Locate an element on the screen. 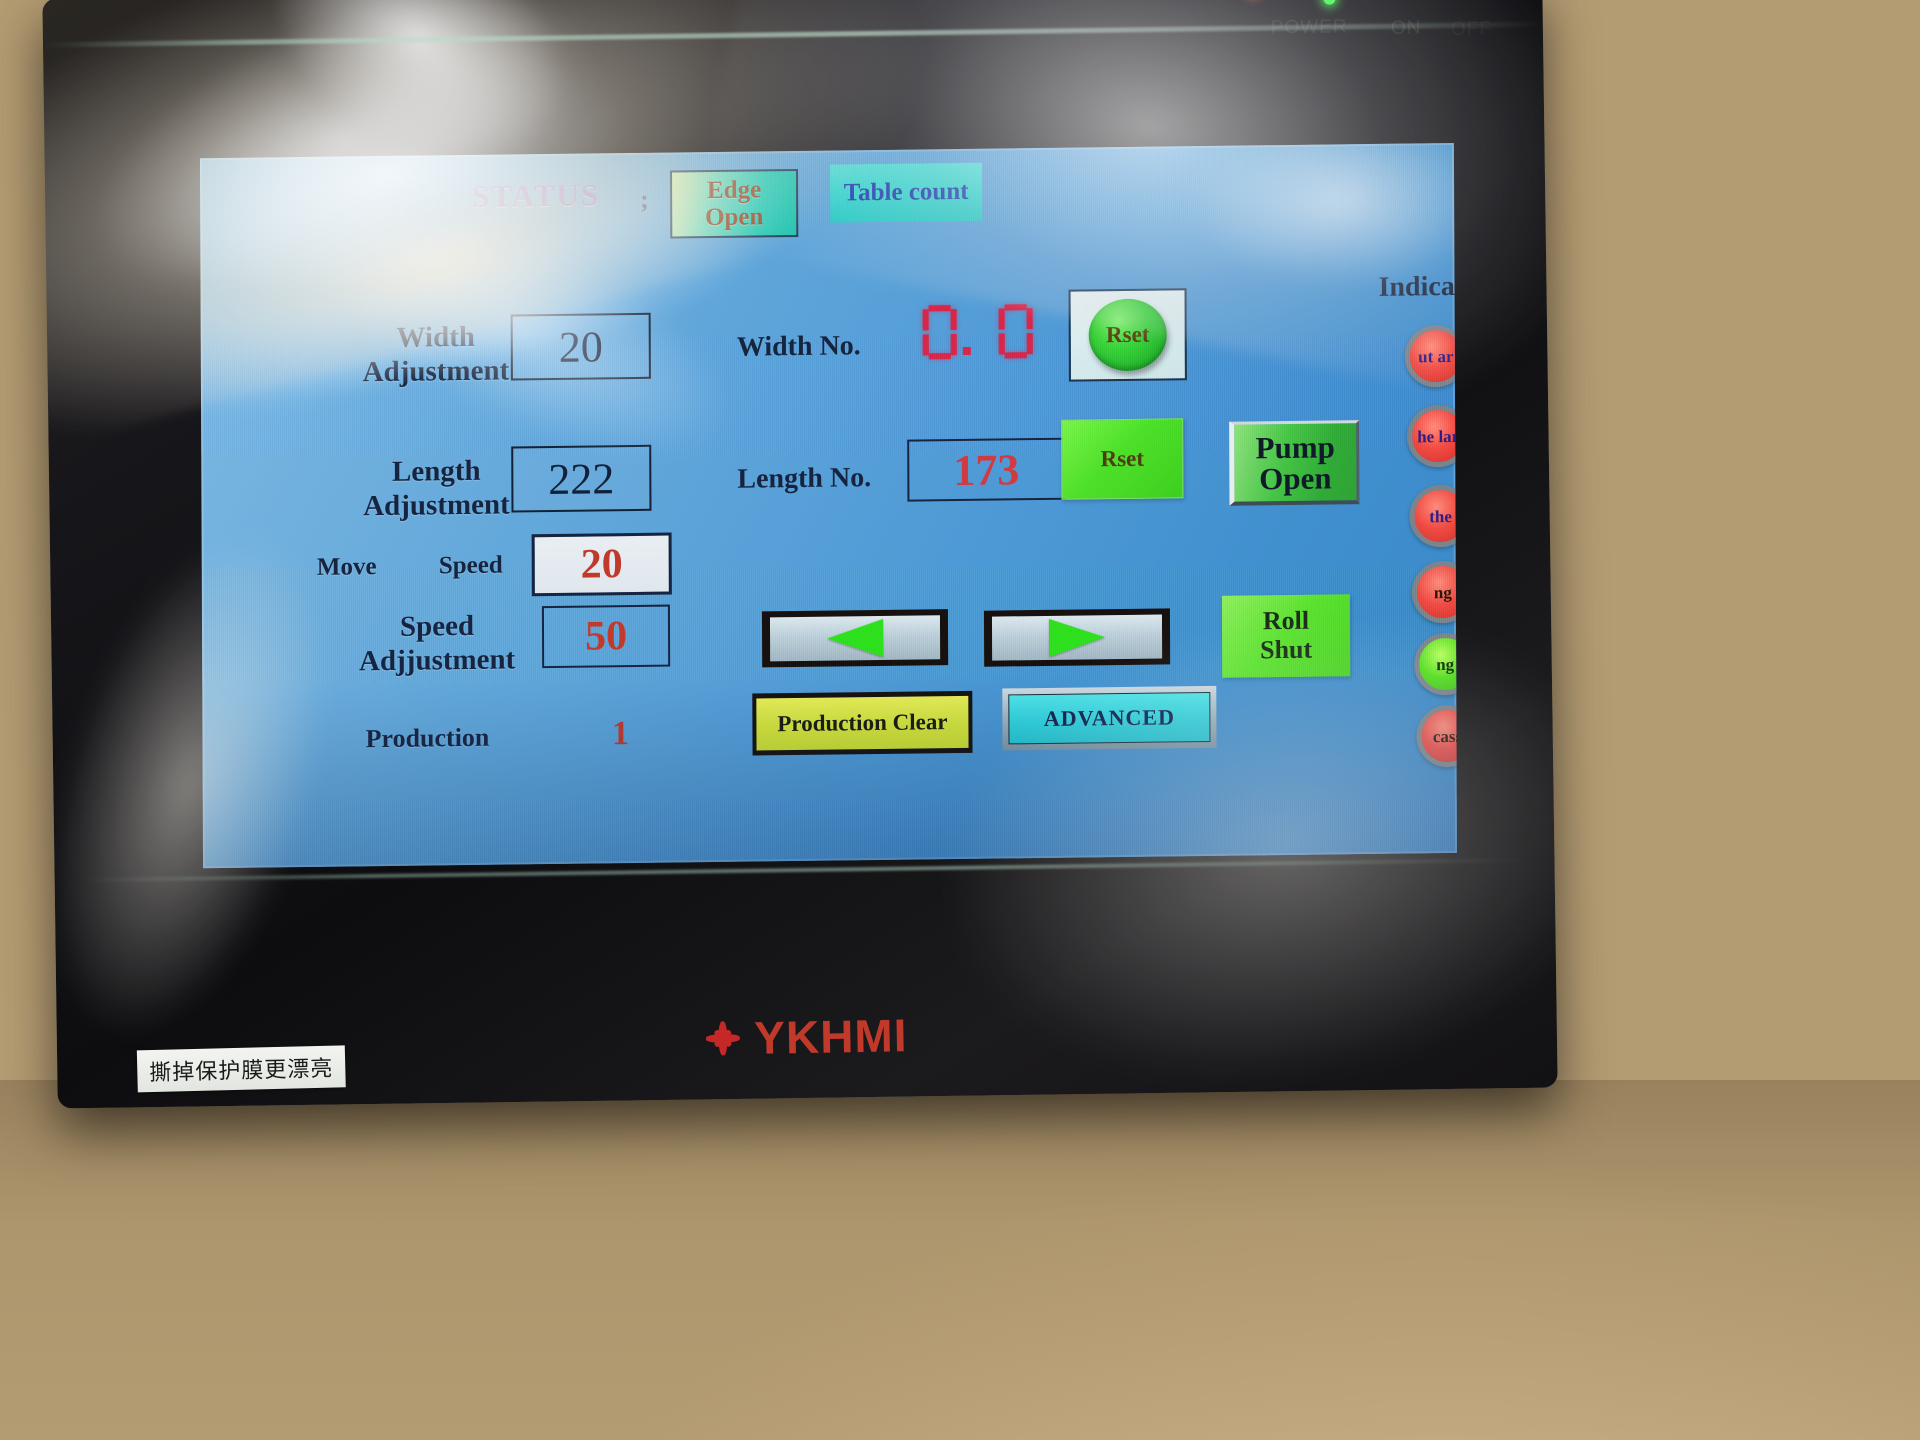 The height and width of the screenshot is (1440, 1920). advanced-label: ADVANCED is located at coordinates (1109, 717).